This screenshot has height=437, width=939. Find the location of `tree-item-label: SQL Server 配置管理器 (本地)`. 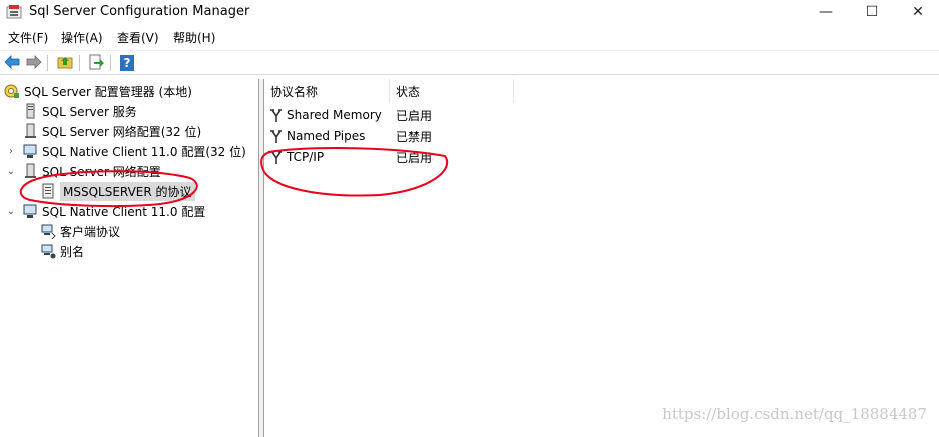

tree-item-label: SQL Server 配置管理器 (本地) is located at coordinates (108, 91).